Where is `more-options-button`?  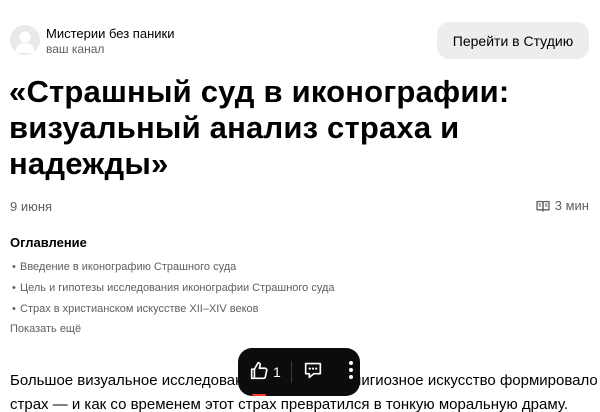 more-options-button is located at coordinates (351, 372).